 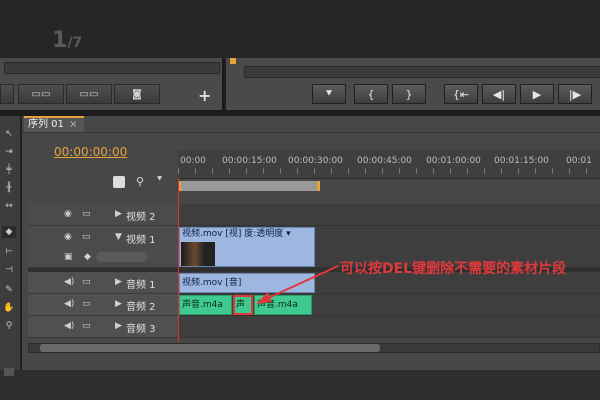 What do you see at coordinates (7, 94) in the screenshot?
I see `left-edge-button` at bounding box center [7, 94].